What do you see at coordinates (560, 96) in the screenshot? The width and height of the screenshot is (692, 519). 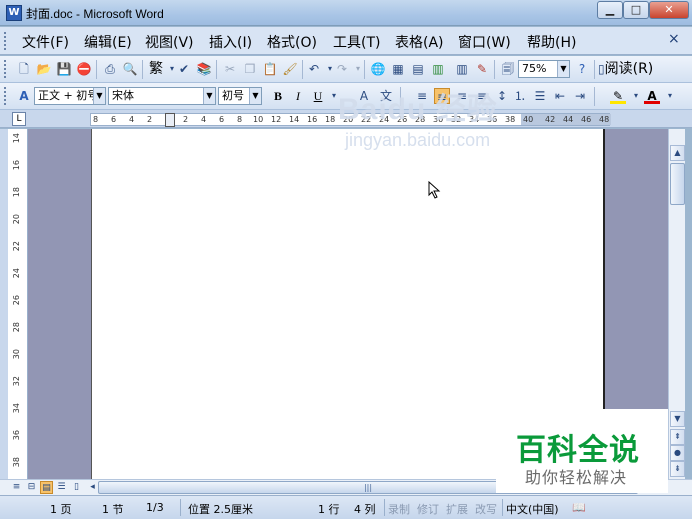 I see `decrease-indent-icon: ⇤` at bounding box center [560, 96].